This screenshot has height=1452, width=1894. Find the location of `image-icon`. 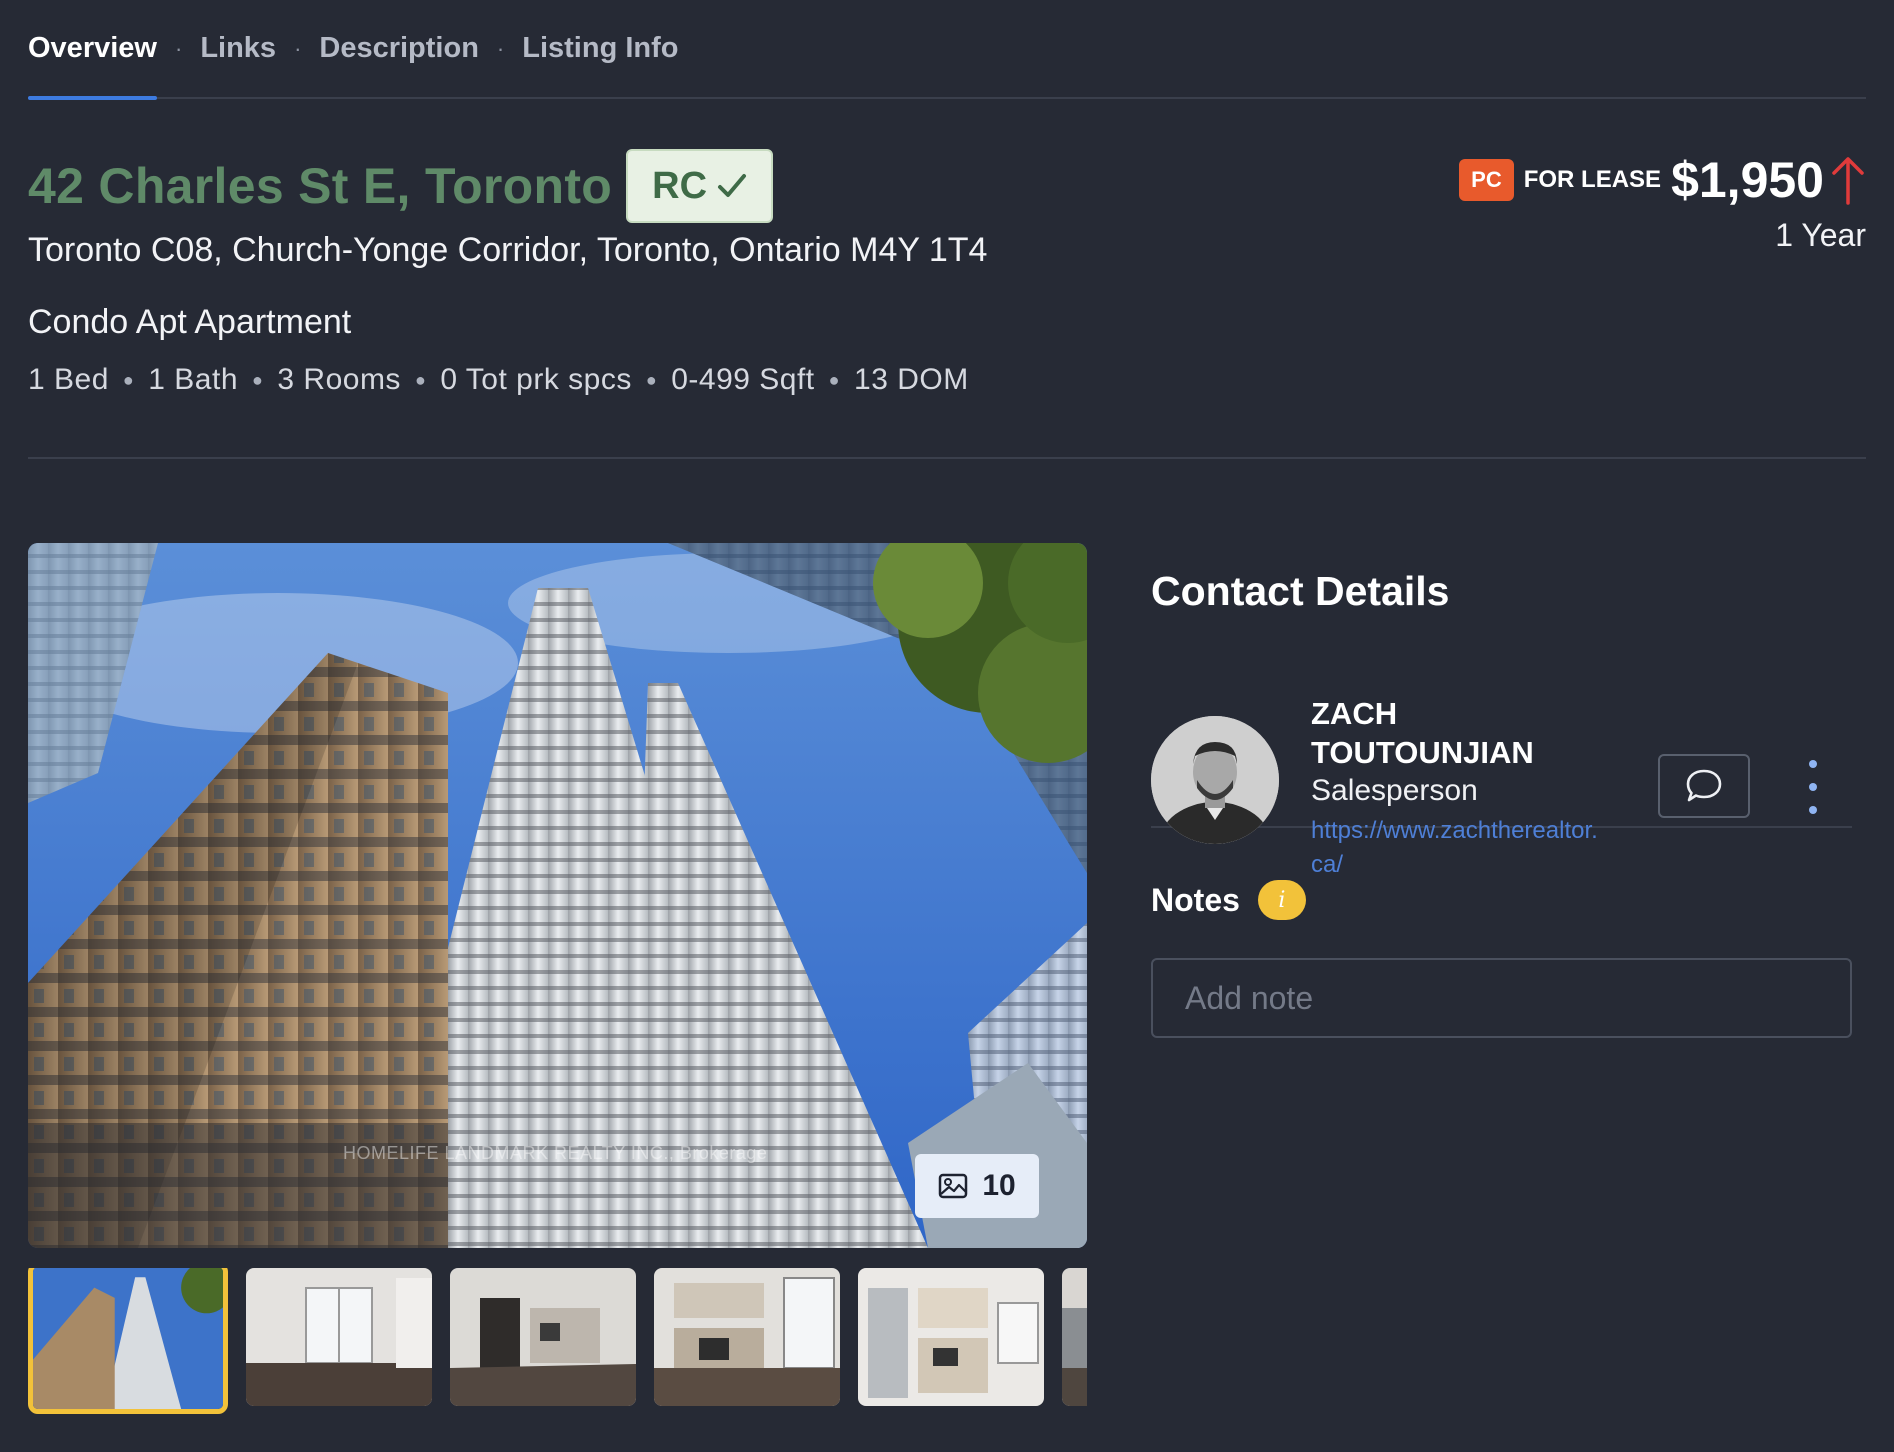

image-icon is located at coordinates (953, 1186).